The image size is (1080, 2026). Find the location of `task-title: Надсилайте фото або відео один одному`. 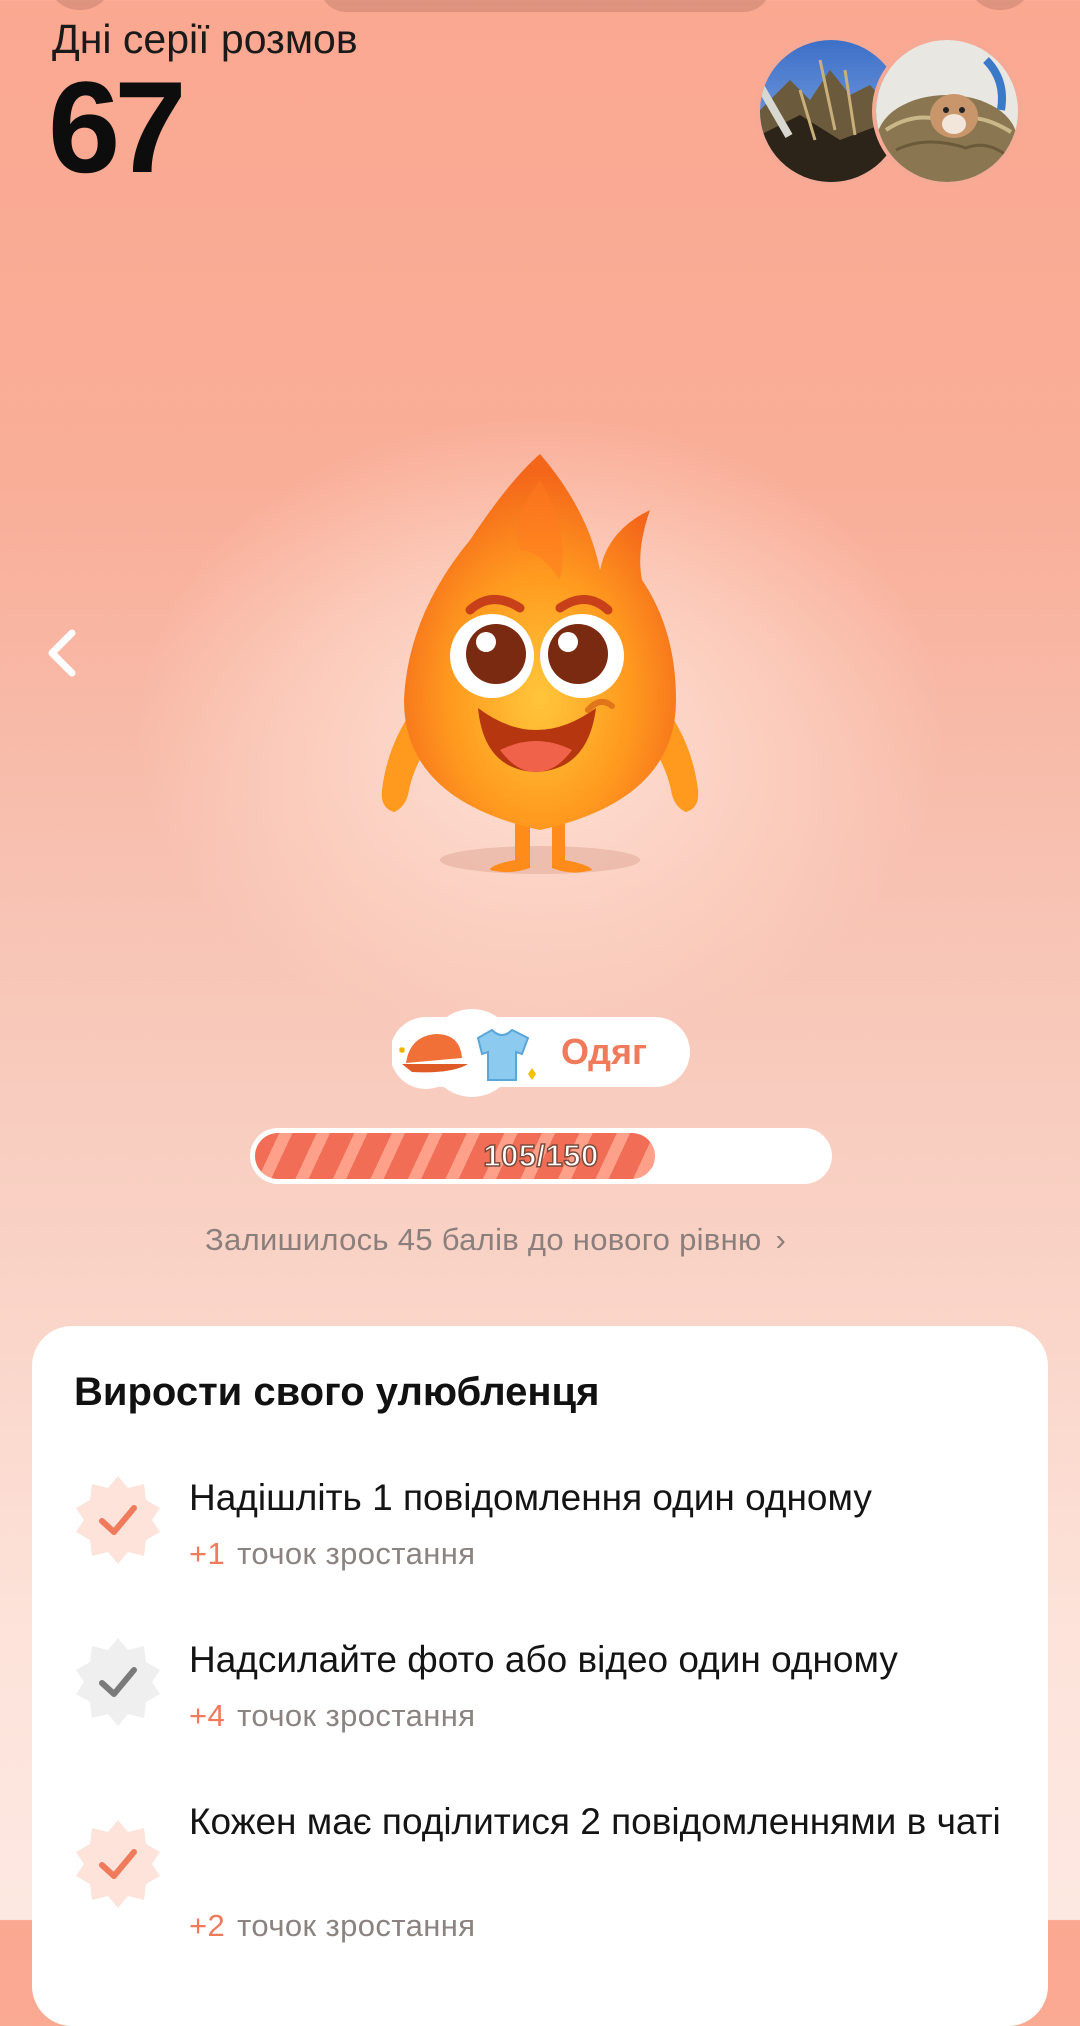

task-title: Надсилайте фото або відео один одному is located at coordinates (543, 1659).